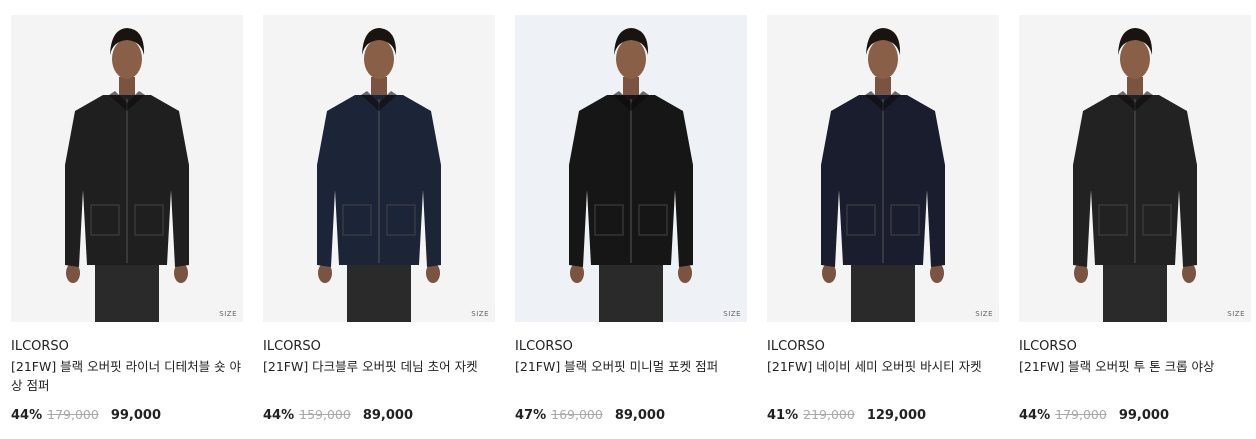 The width and height of the screenshot is (1256, 439). Describe the element at coordinates (1135, 376) in the screenshot. I see `product-title: [21FW] 블랙 오버핏 투 톤 크롭 야상` at that location.